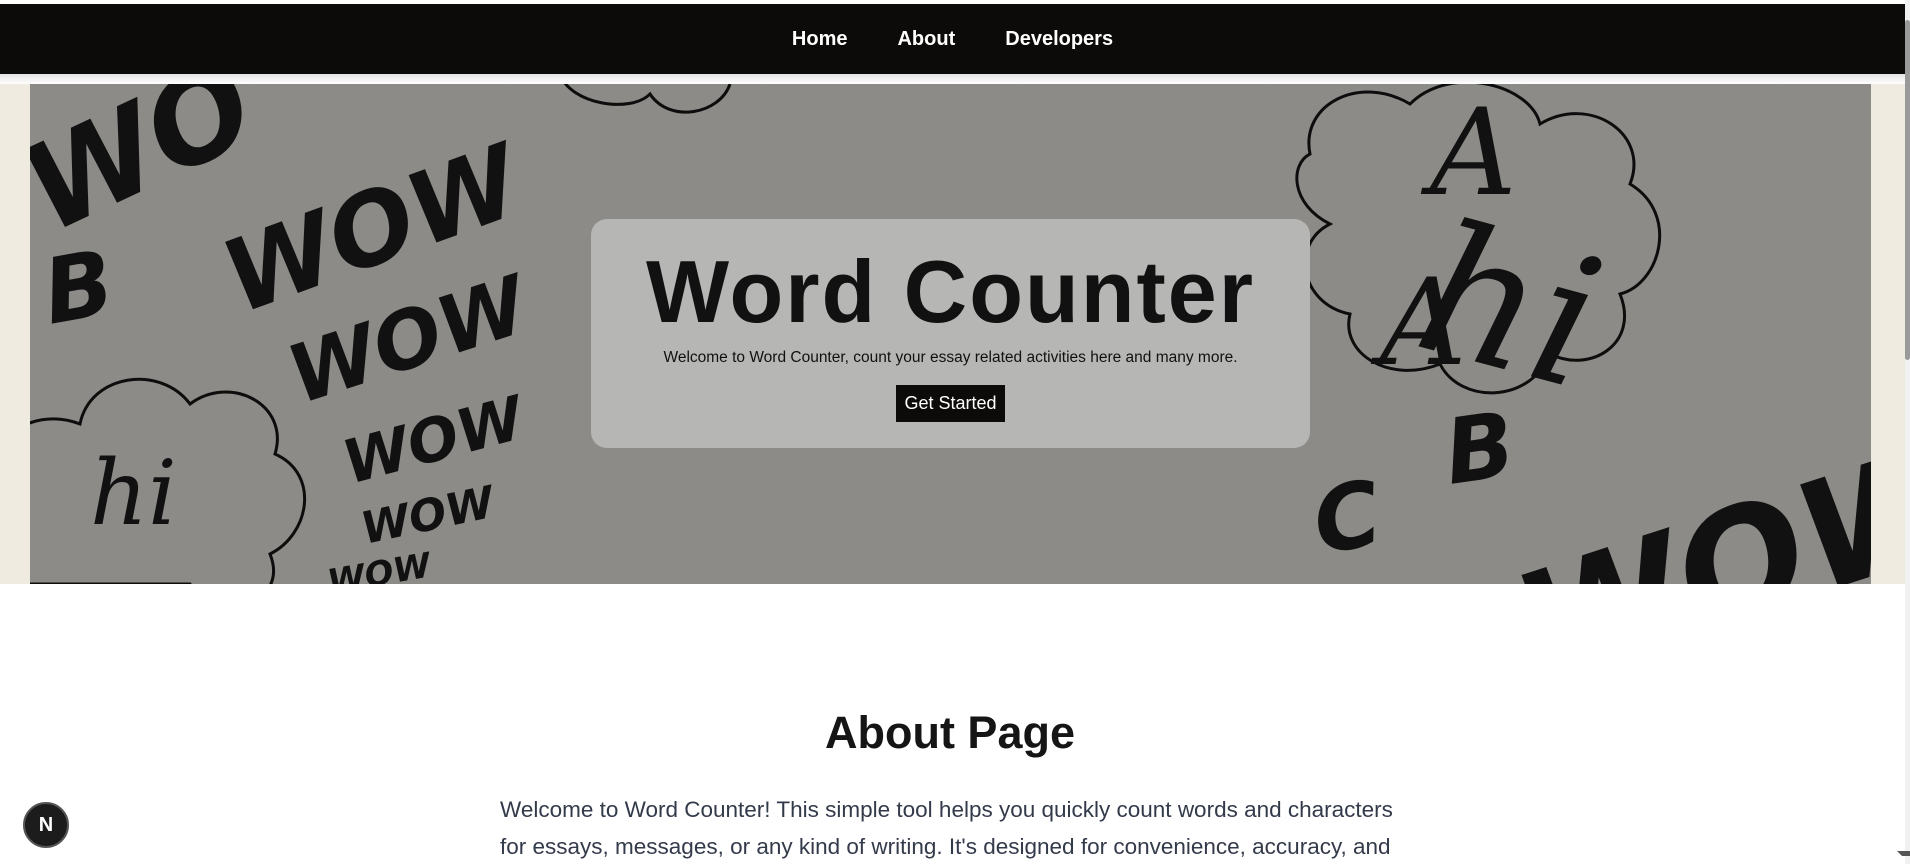  What do you see at coordinates (926, 39) in the screenshot?
I see `nav-about-link: About` at bounding box center [926, 39].